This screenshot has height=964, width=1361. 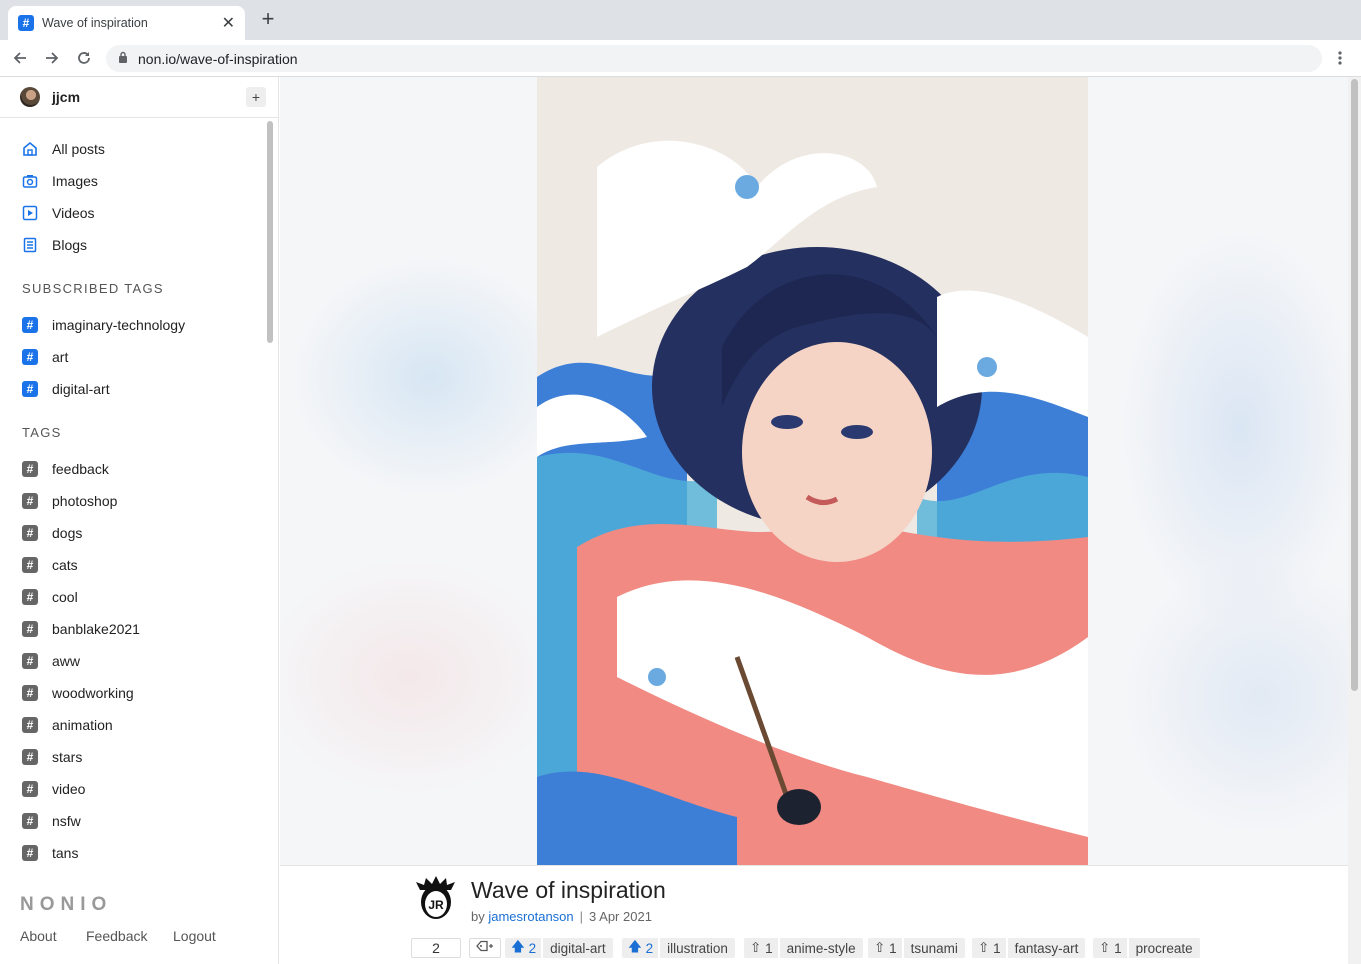 What do you see at coordinates (934, 948) in the screenshot?
I see `tag-name: tsunami` at bounding box center [934, 948].